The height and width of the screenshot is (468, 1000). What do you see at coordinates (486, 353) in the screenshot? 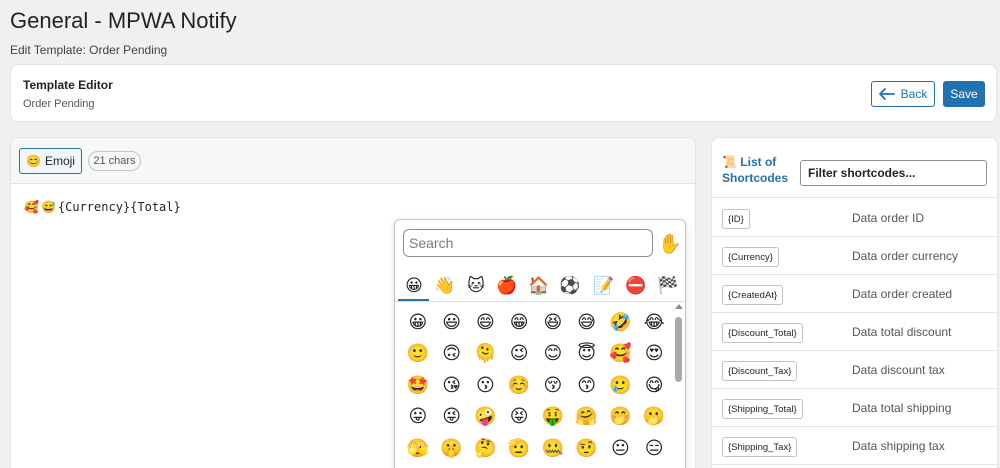
I see `emoji-cell: 🫠` at bounding box center [486, 353].